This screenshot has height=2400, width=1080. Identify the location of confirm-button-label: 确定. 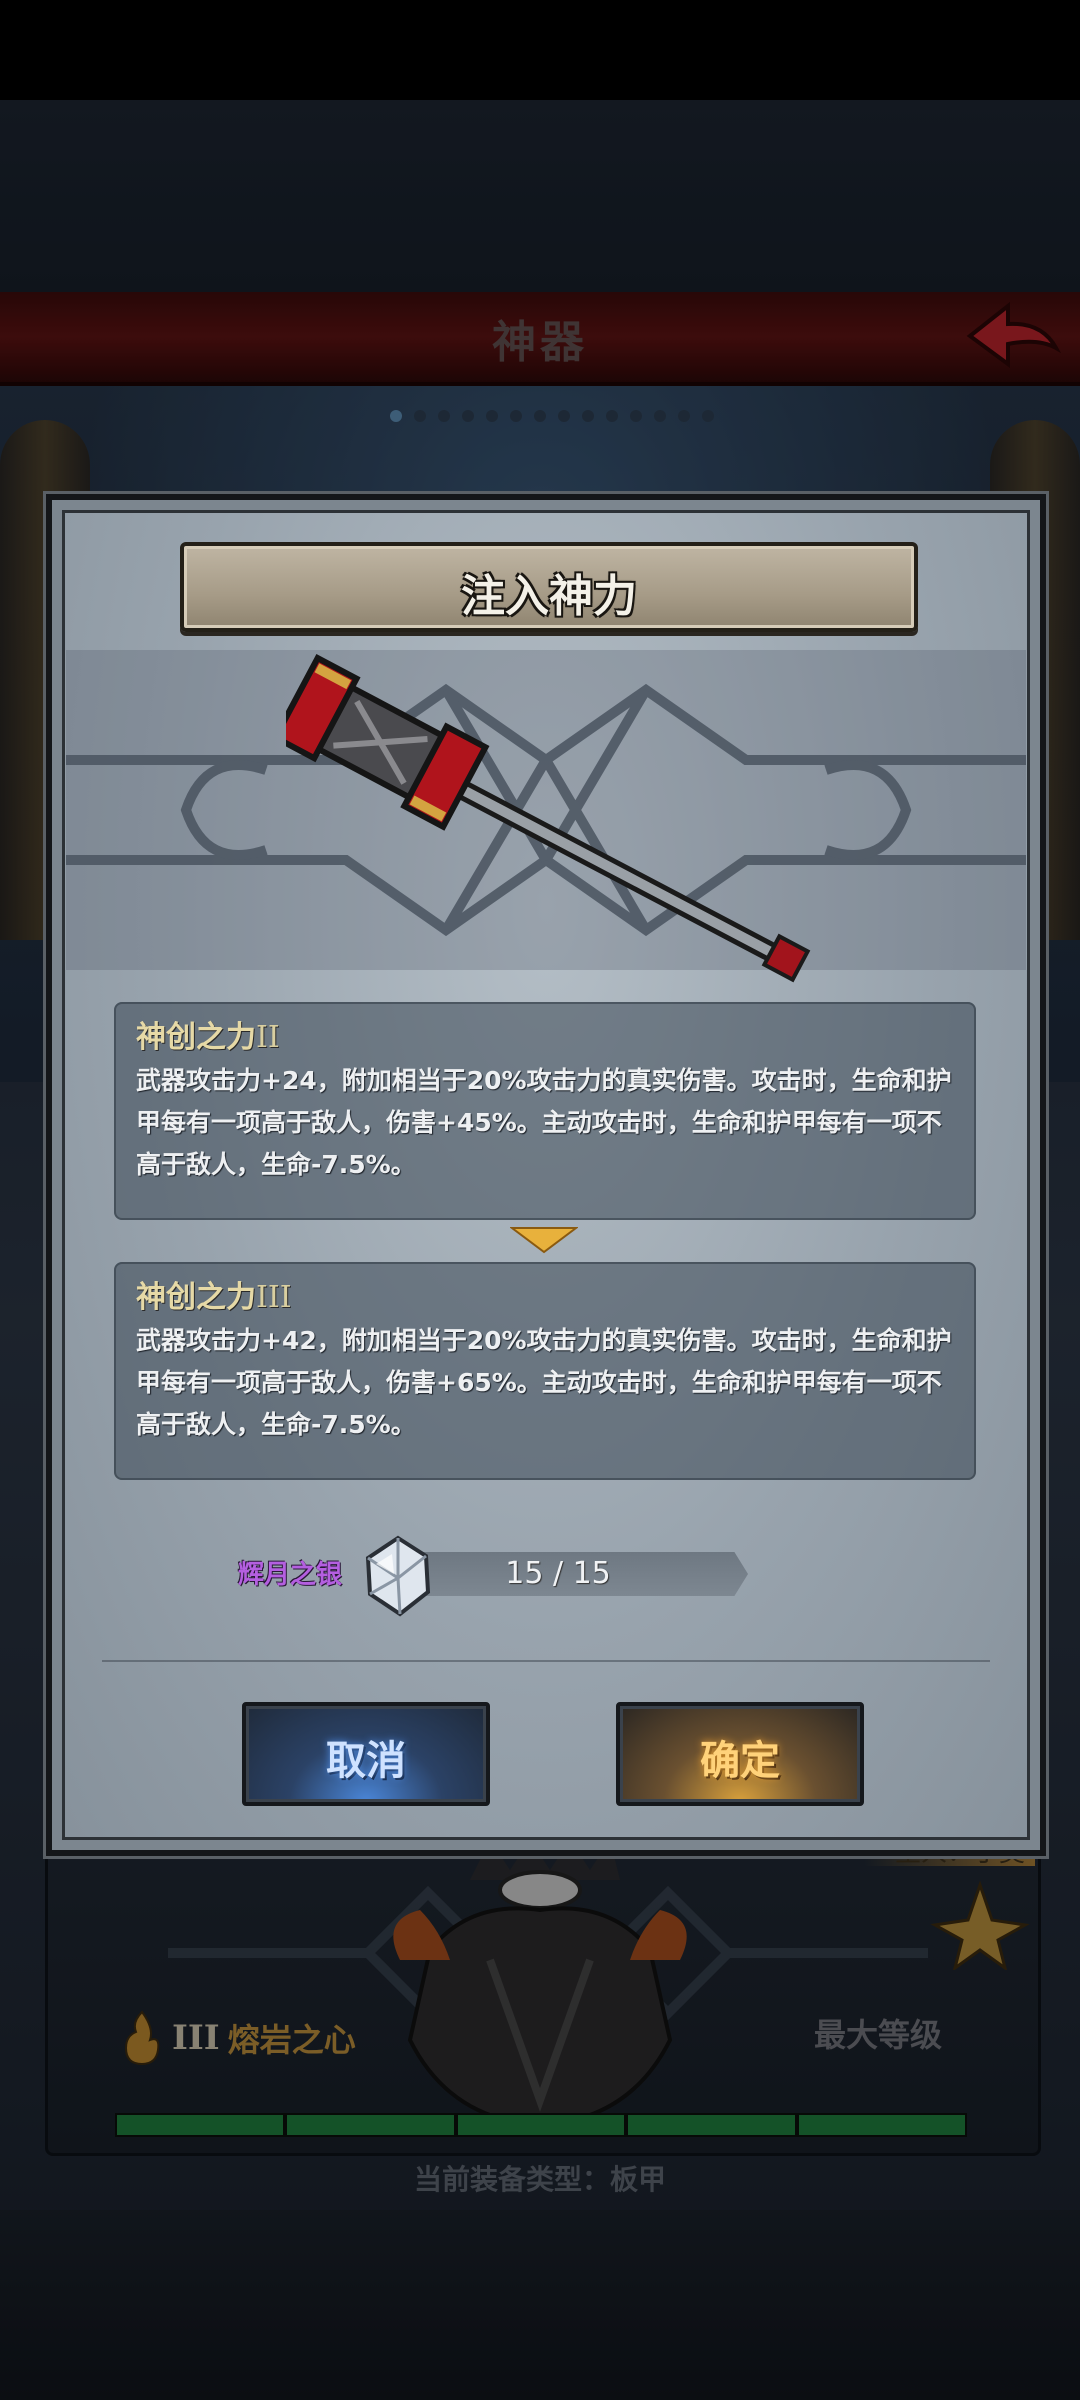
(740, 1761).